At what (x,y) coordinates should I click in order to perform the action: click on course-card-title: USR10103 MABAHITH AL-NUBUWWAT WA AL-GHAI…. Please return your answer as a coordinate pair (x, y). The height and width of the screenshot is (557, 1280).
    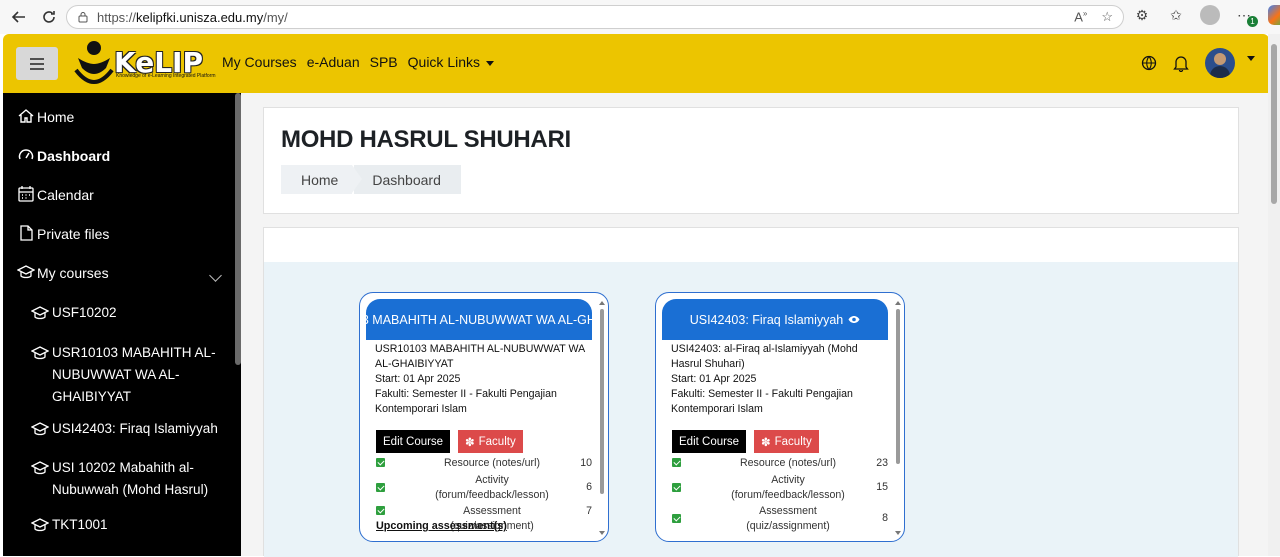
    Looking at the image, I should click on (479, 319).